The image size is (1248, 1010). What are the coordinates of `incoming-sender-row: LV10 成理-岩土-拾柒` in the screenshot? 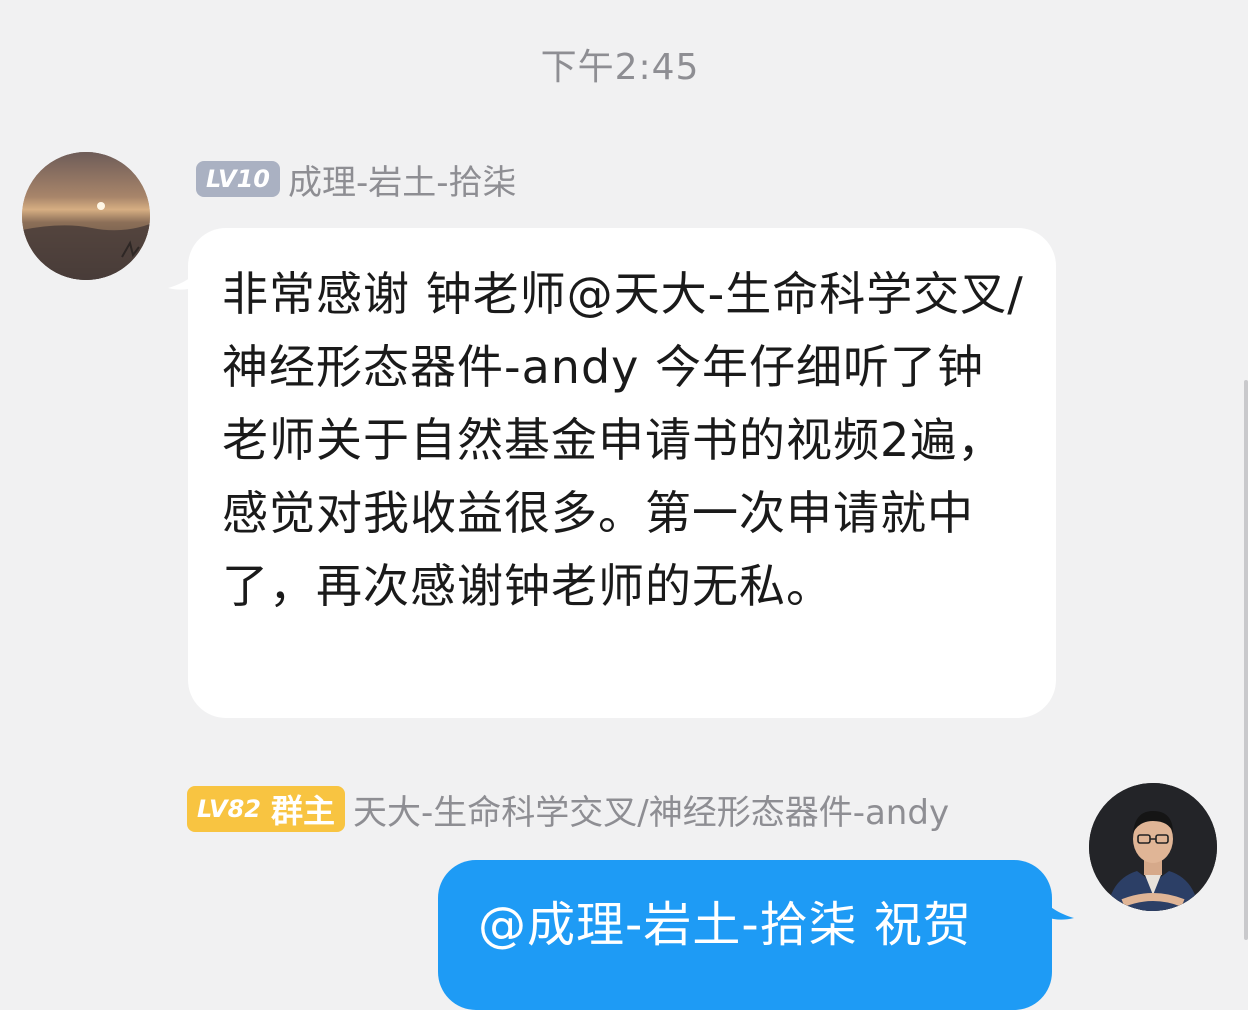 It's located at (356, 179).